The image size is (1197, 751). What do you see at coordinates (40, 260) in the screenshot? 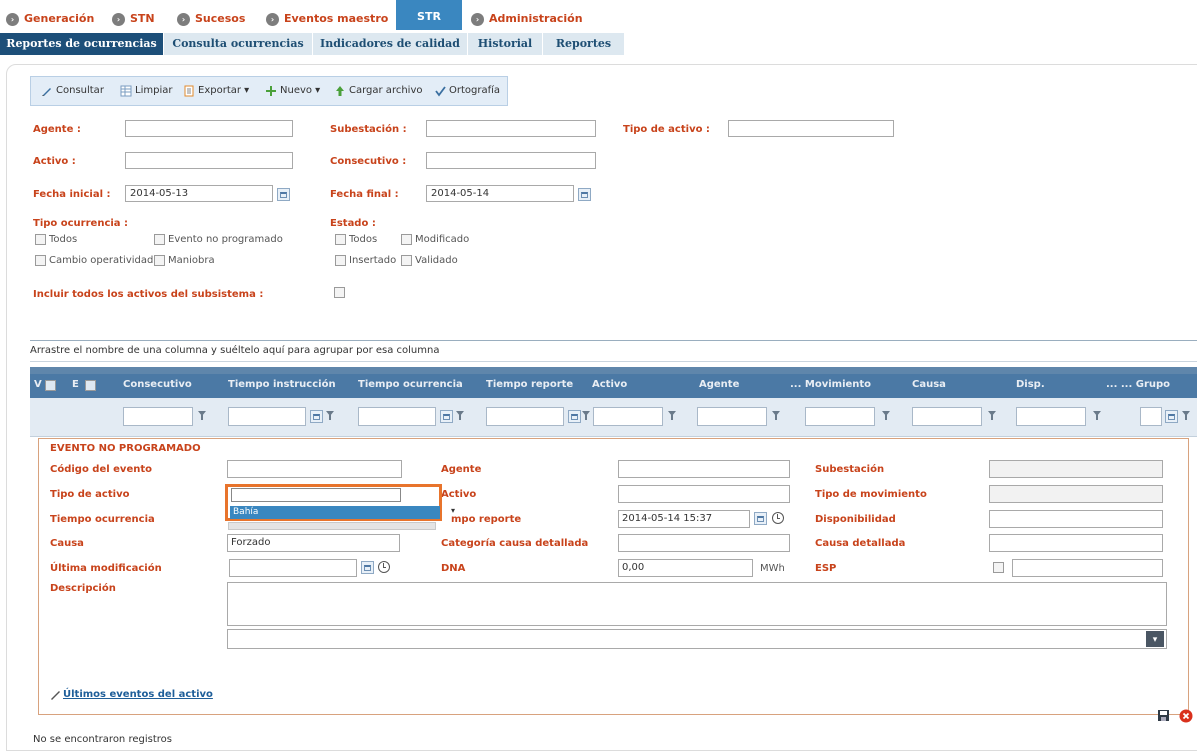
I see `tipo-cambio-operatividad-checkbox` at bounding box center [40, 260].